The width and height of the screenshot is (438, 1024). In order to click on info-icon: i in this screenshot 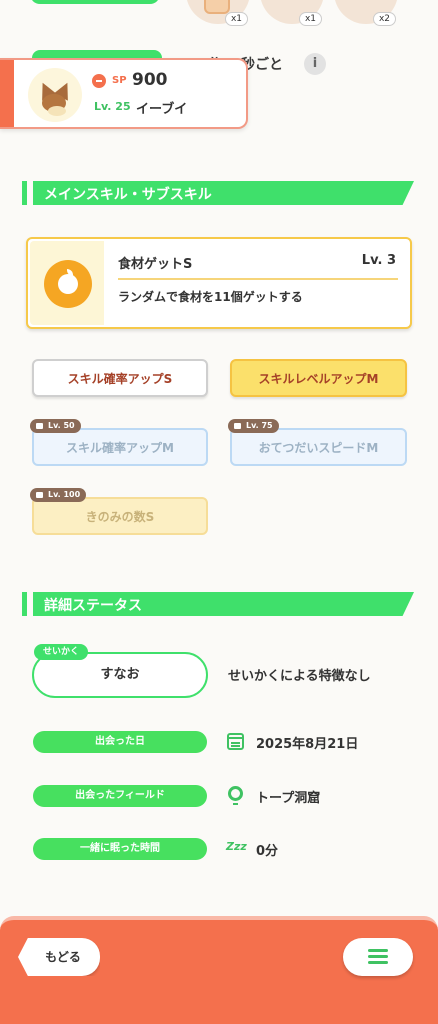, I will do `click(315, 64)`.